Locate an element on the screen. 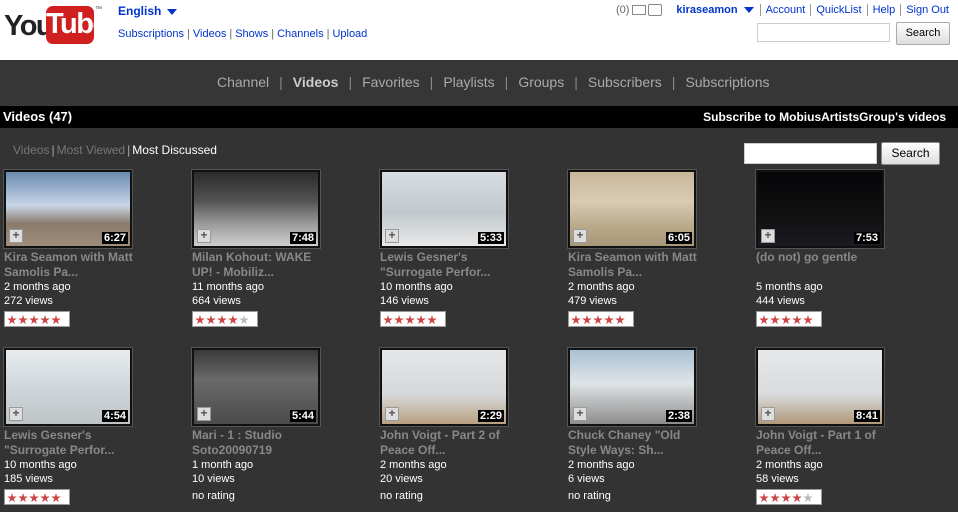 The width and height of the screenshot is (958, 512). tab-subscriptions: Subscriptions is located at coordinates (727, 82).